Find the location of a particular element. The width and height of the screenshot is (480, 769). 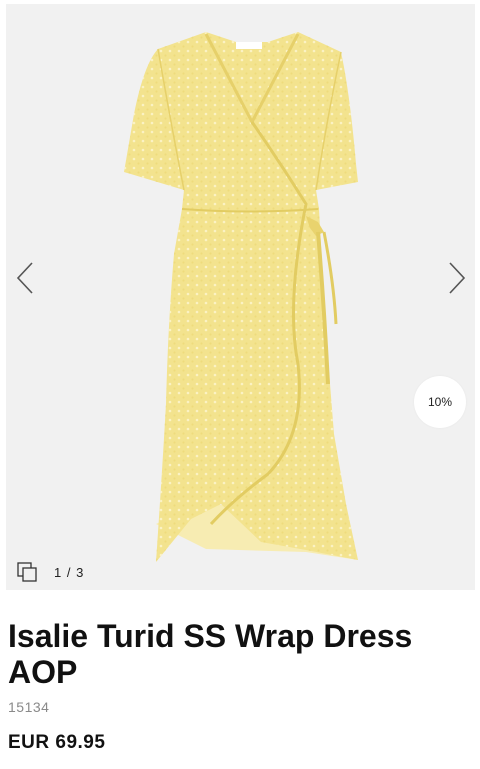

chevron-right-icon is located at coordinates (457, 278).